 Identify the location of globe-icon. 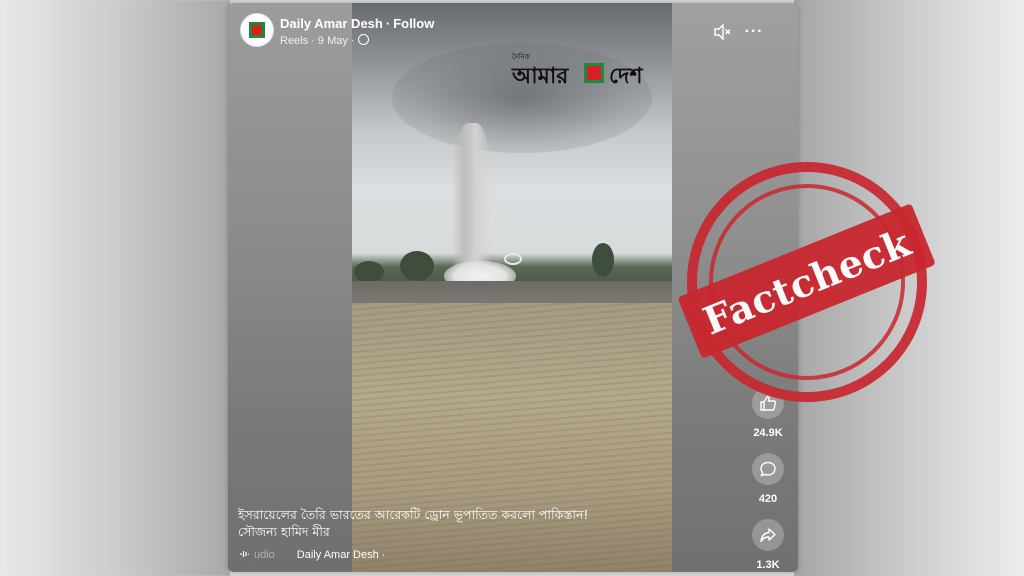
(363, 39).